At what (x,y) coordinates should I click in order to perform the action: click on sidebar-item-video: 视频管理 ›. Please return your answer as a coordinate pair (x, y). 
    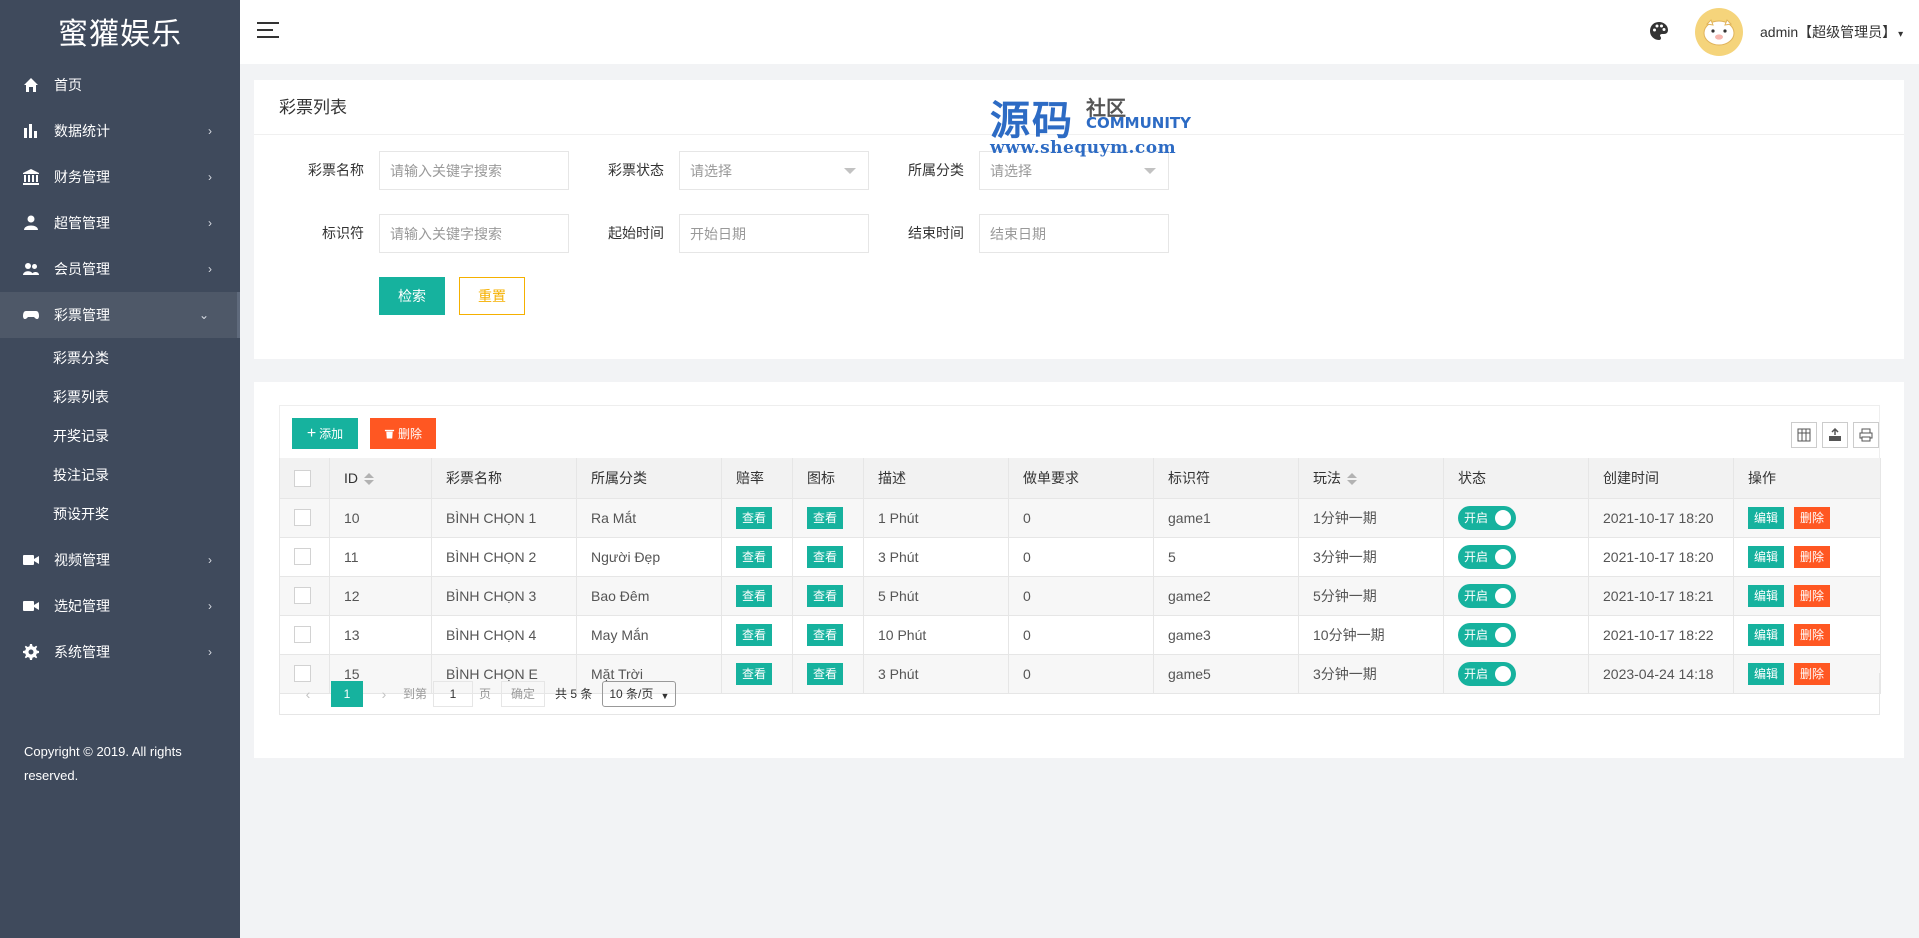
    Looking at the image, I should click on (120, 560).